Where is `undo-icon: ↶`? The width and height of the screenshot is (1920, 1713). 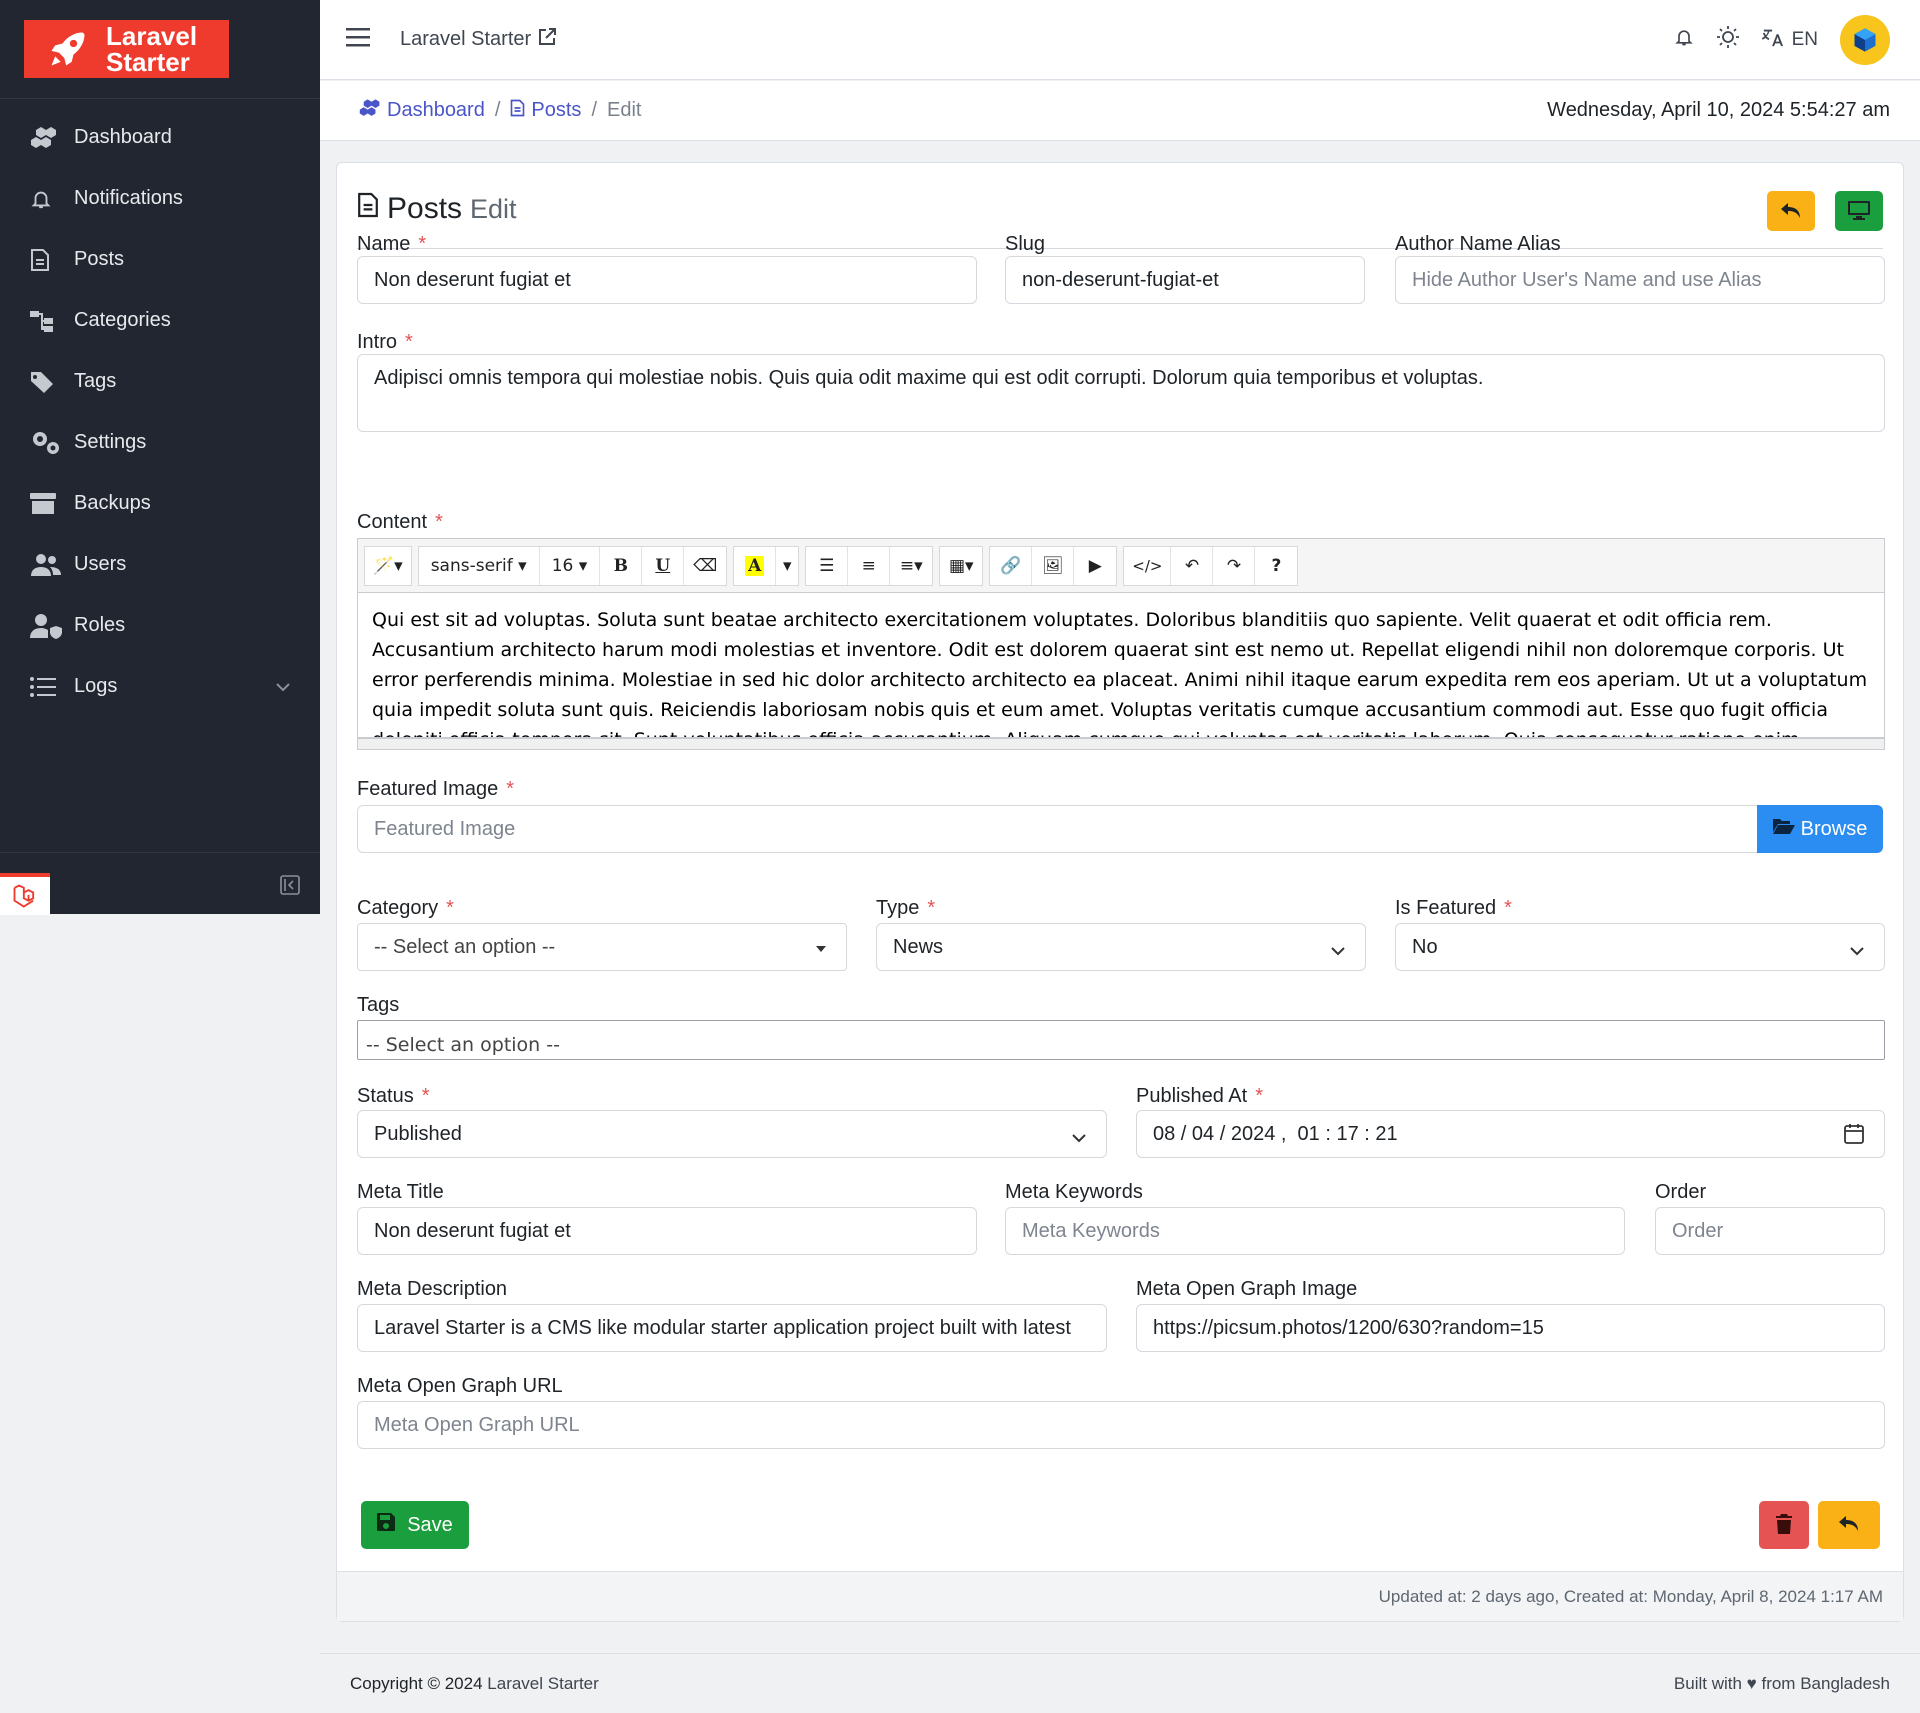 undo-icon: ↶ is located at coordinates (1192, 565).